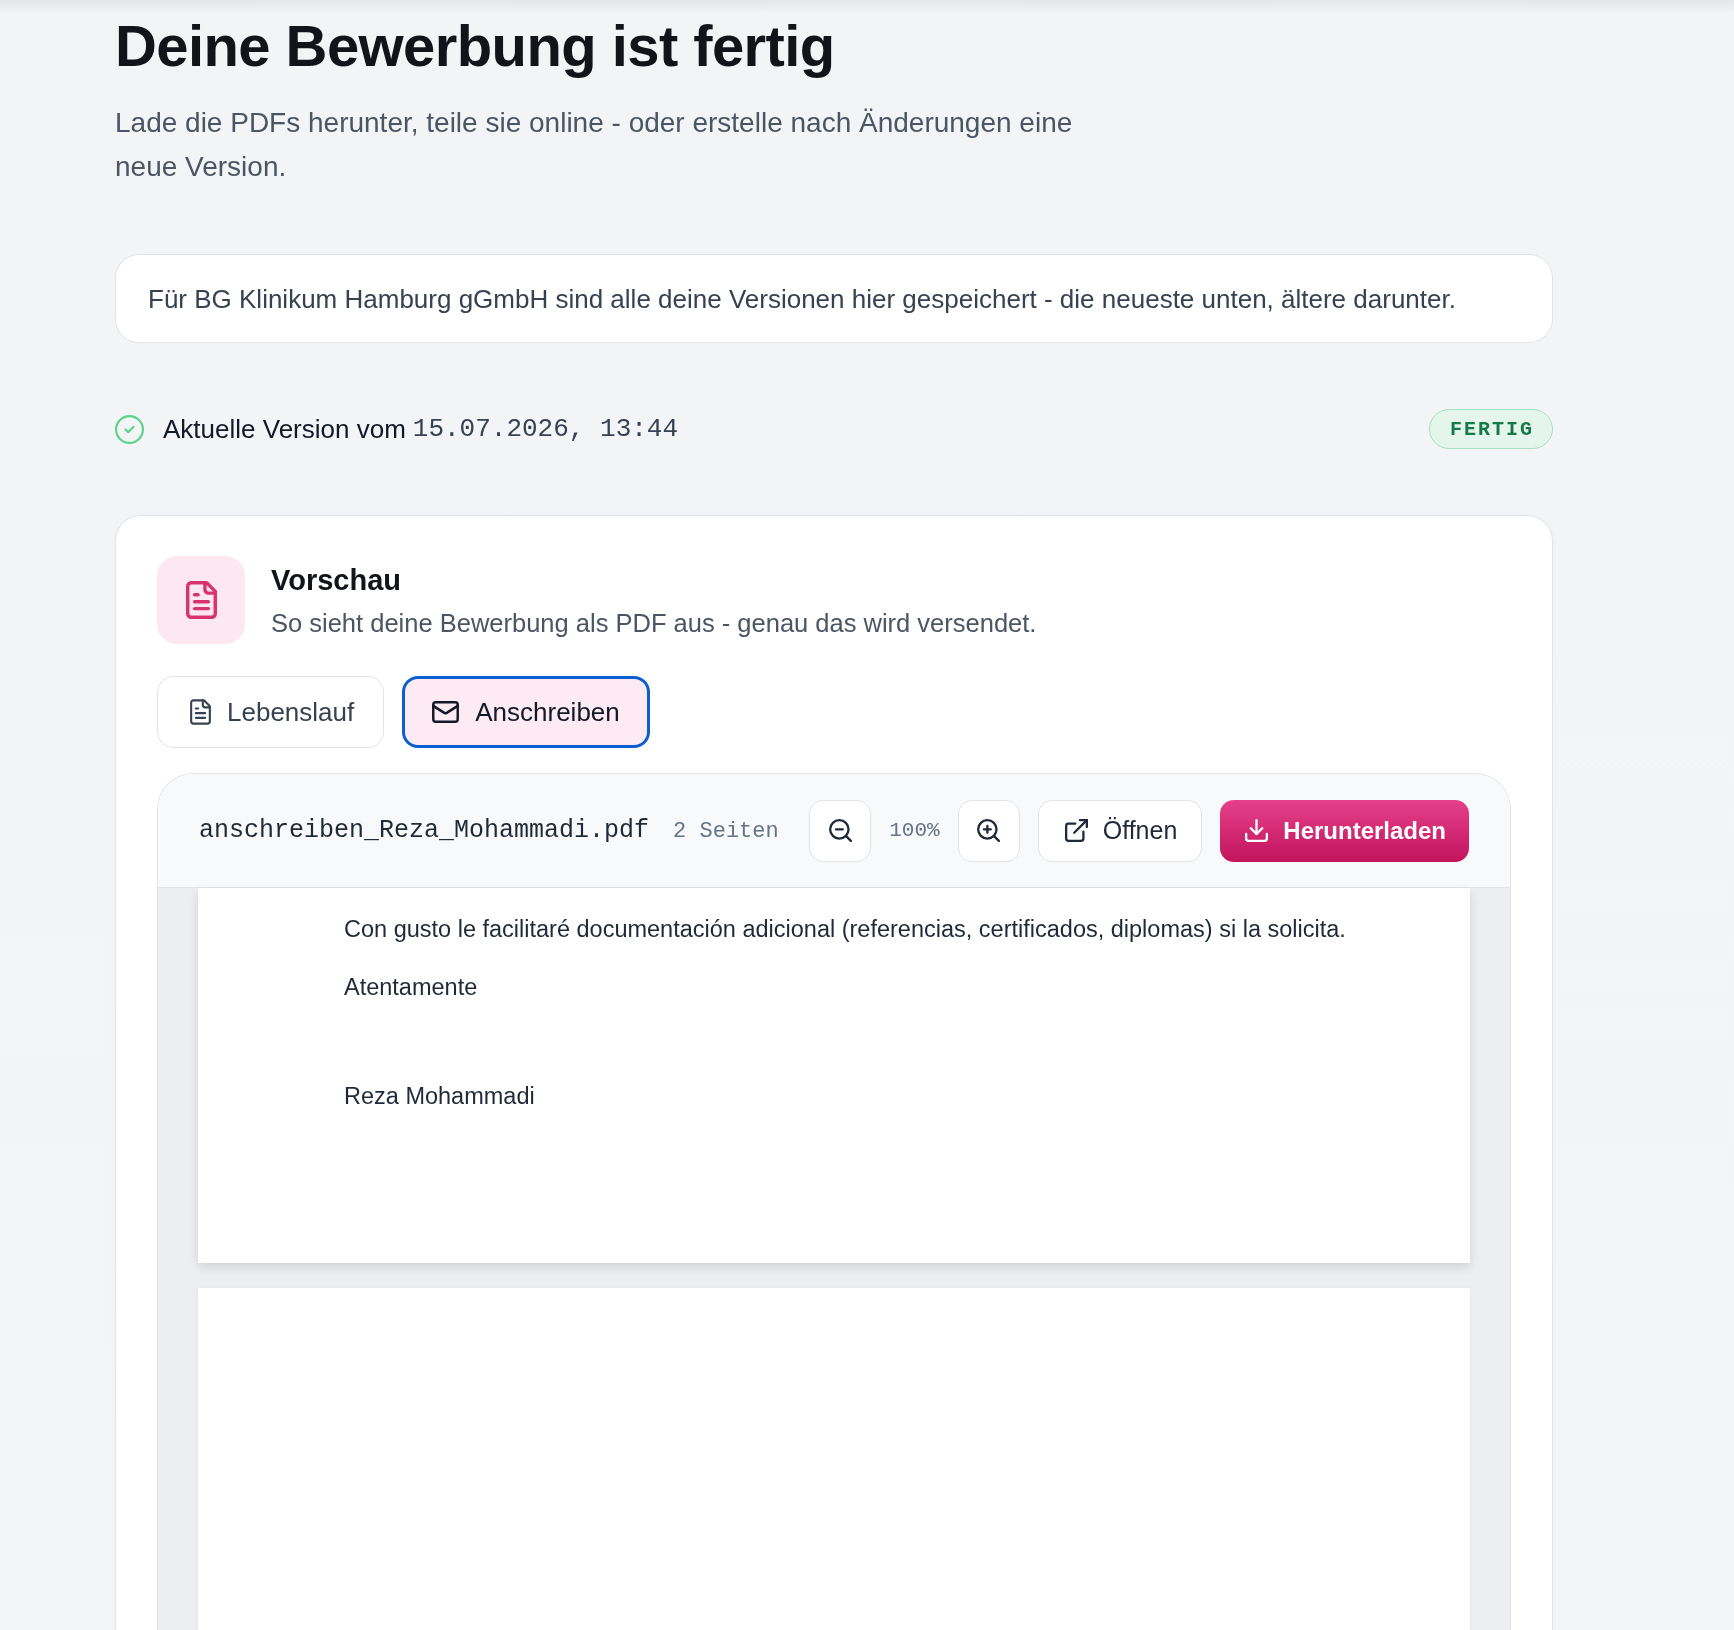  Describe the element at coordinates (284, 429) in the screenshot. I see `version-label: Aktuelle Version vom` at that location.